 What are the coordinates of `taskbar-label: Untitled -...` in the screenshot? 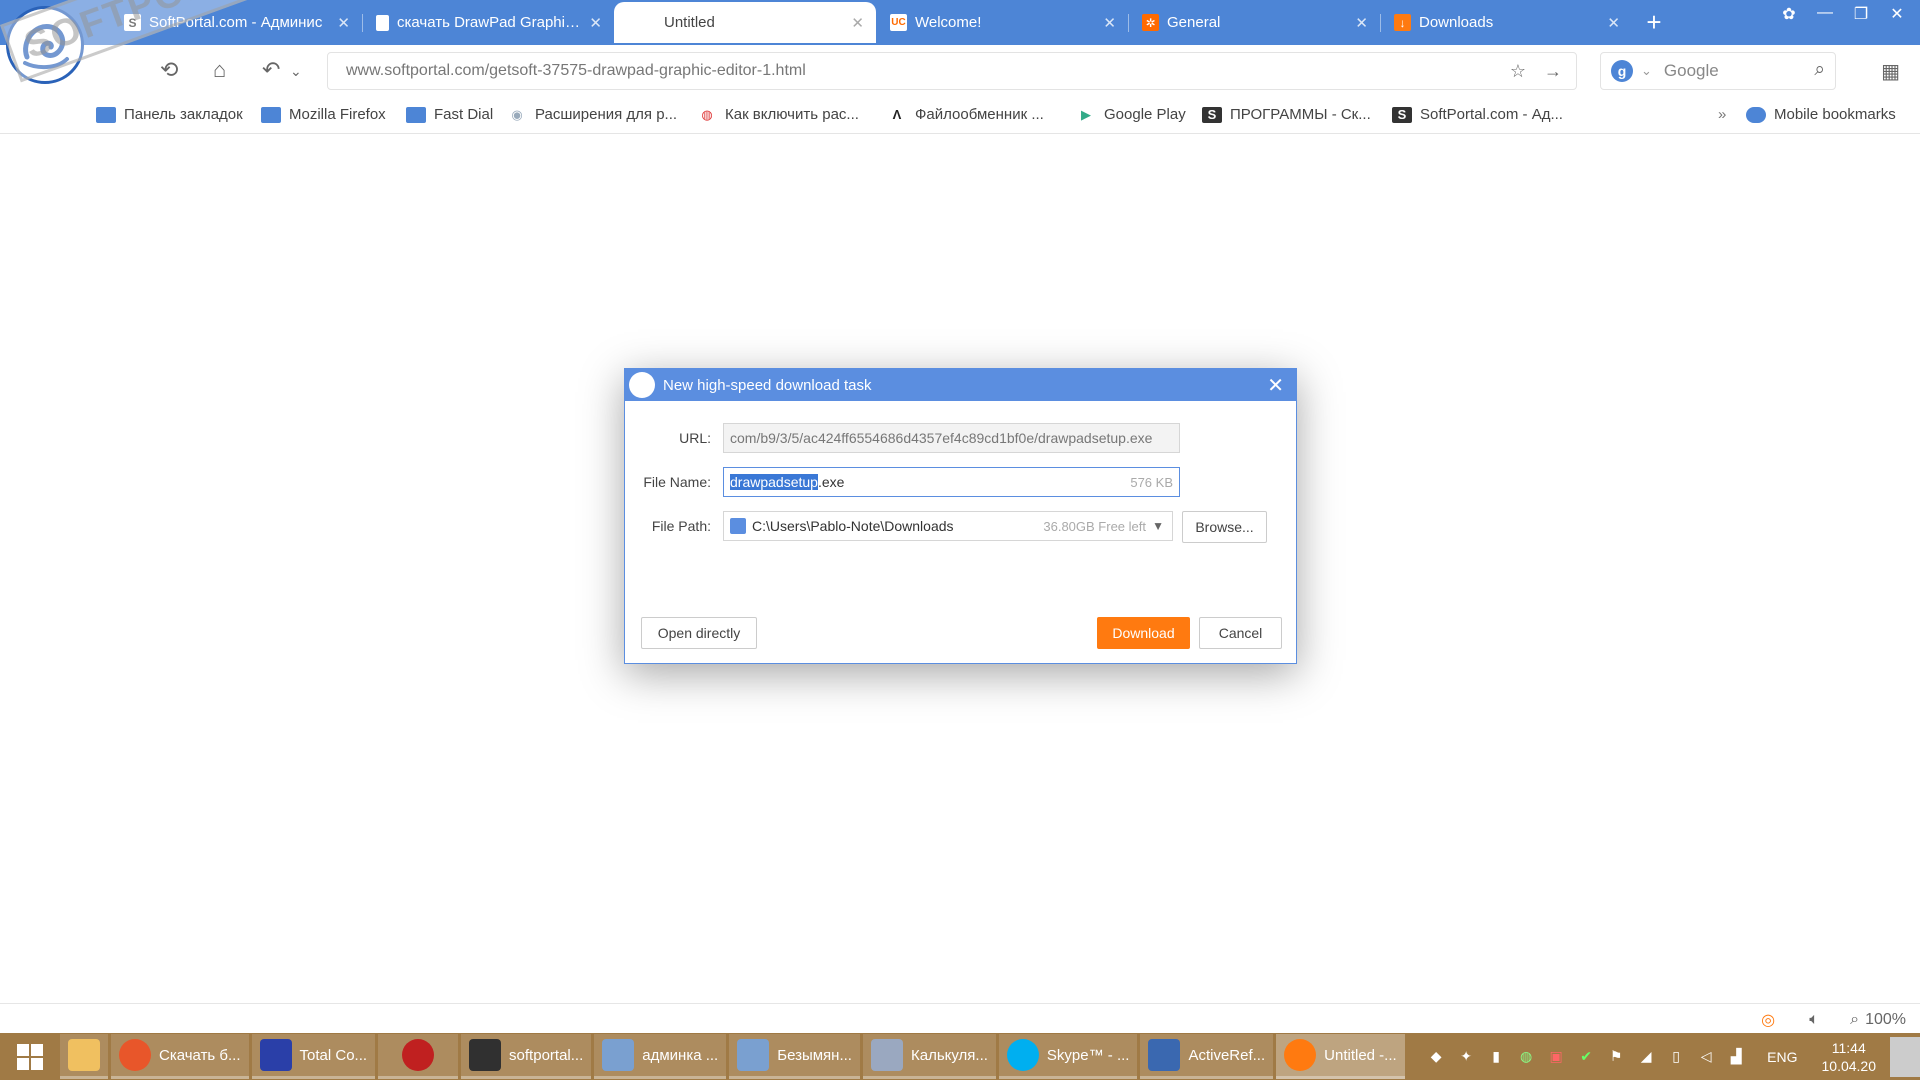 It's located at (1360, 1055).